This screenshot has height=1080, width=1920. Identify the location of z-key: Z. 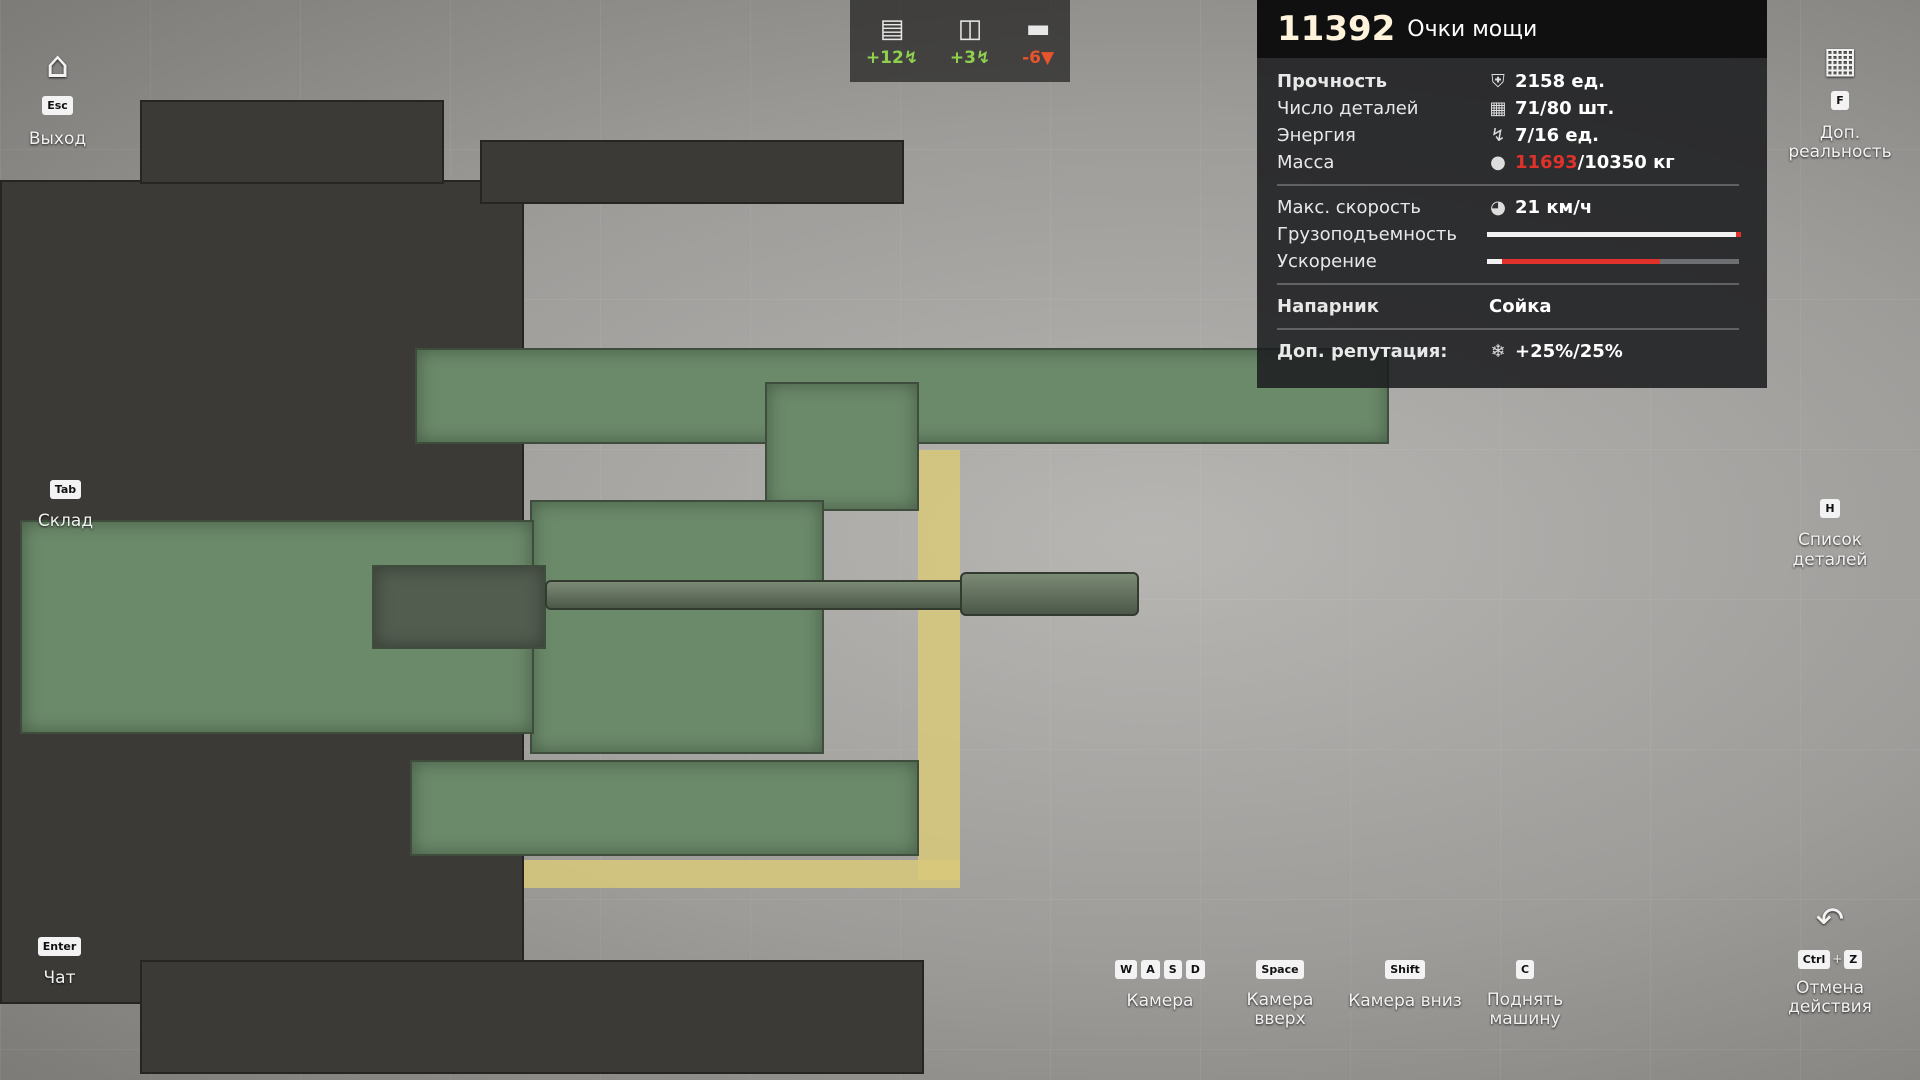
(1853, 959).